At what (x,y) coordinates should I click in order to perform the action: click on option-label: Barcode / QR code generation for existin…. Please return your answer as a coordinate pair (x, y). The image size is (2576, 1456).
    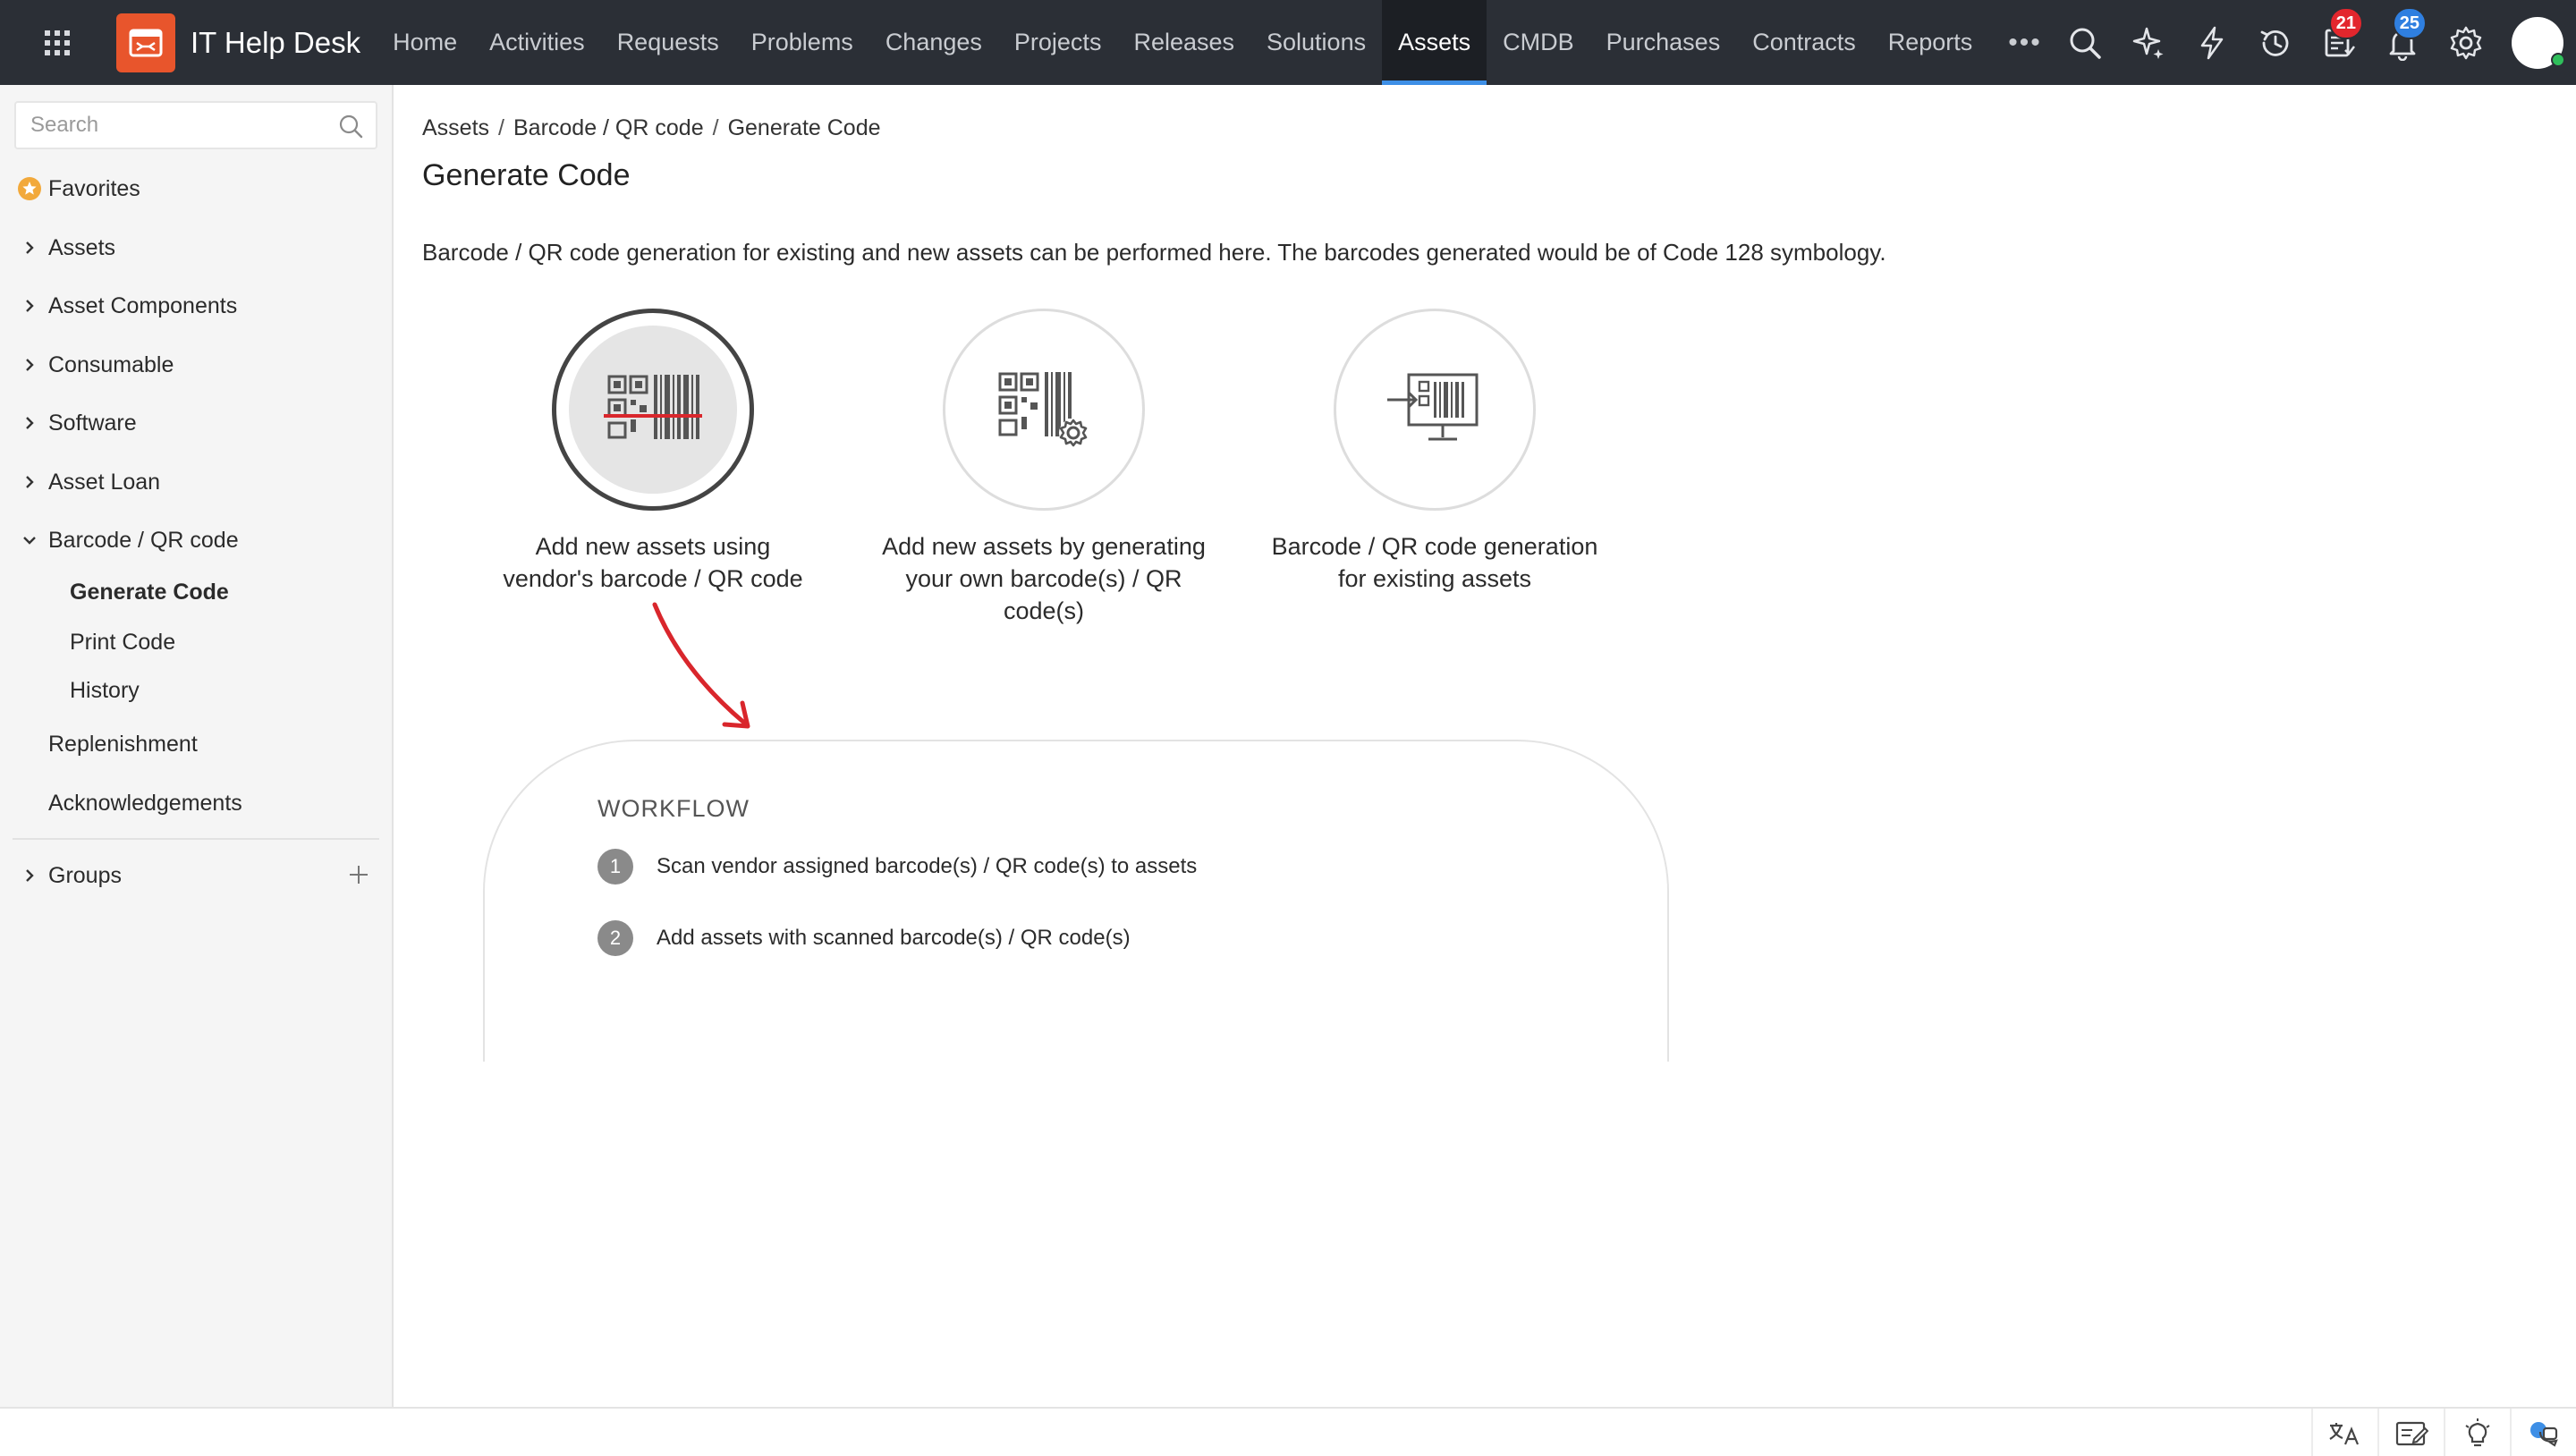
    Looking at the image, I should click on (1435, 562).